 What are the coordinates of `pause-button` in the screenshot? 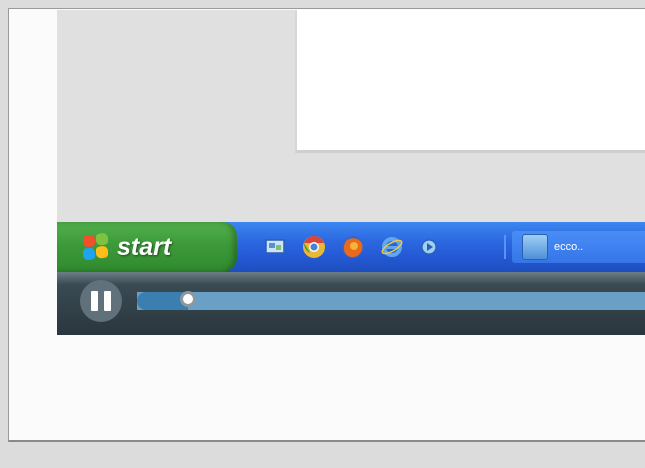 It's located at (101, 301).